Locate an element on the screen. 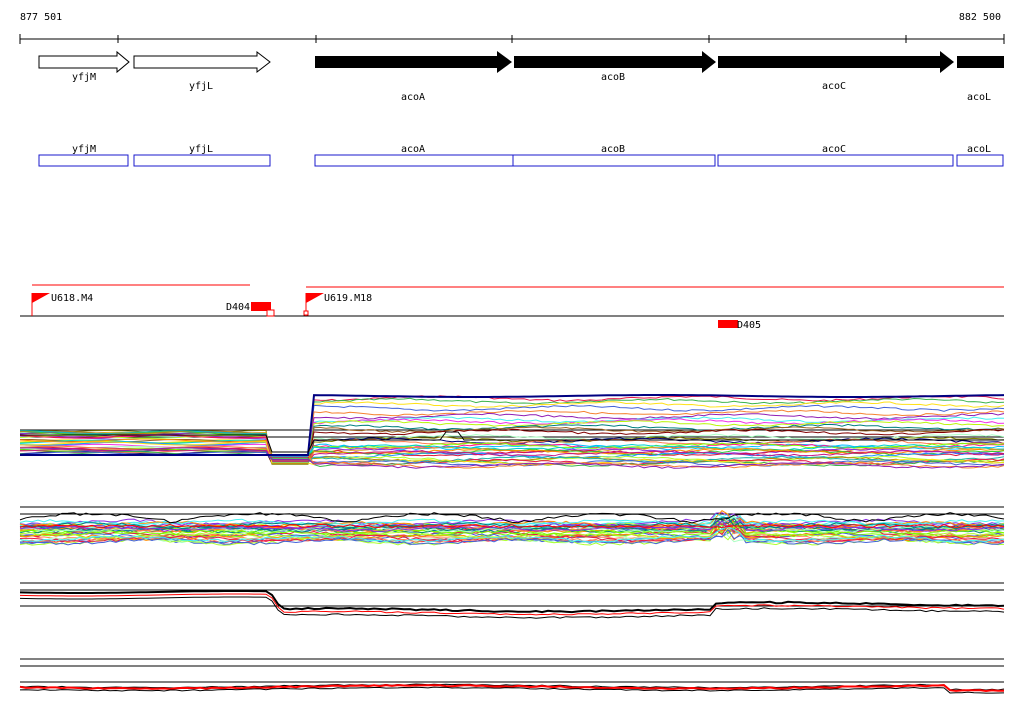  gene-label-acoL: acoL is located at coordinates (979, 97).